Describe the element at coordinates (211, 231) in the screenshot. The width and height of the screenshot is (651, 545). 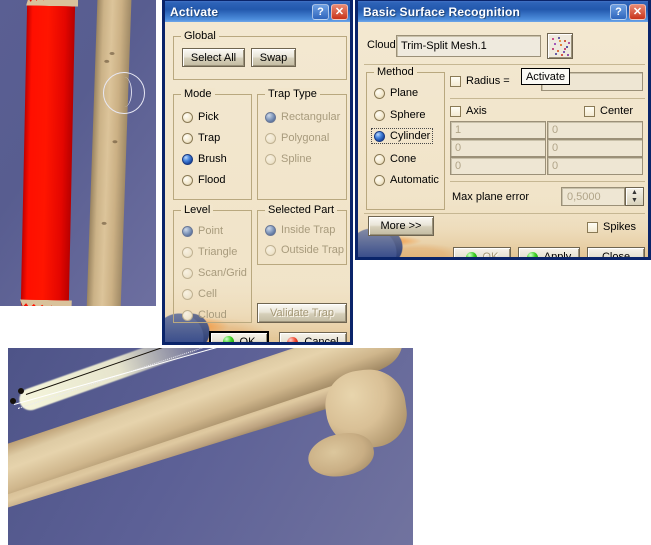
I see `radio-label: Point` at that location.